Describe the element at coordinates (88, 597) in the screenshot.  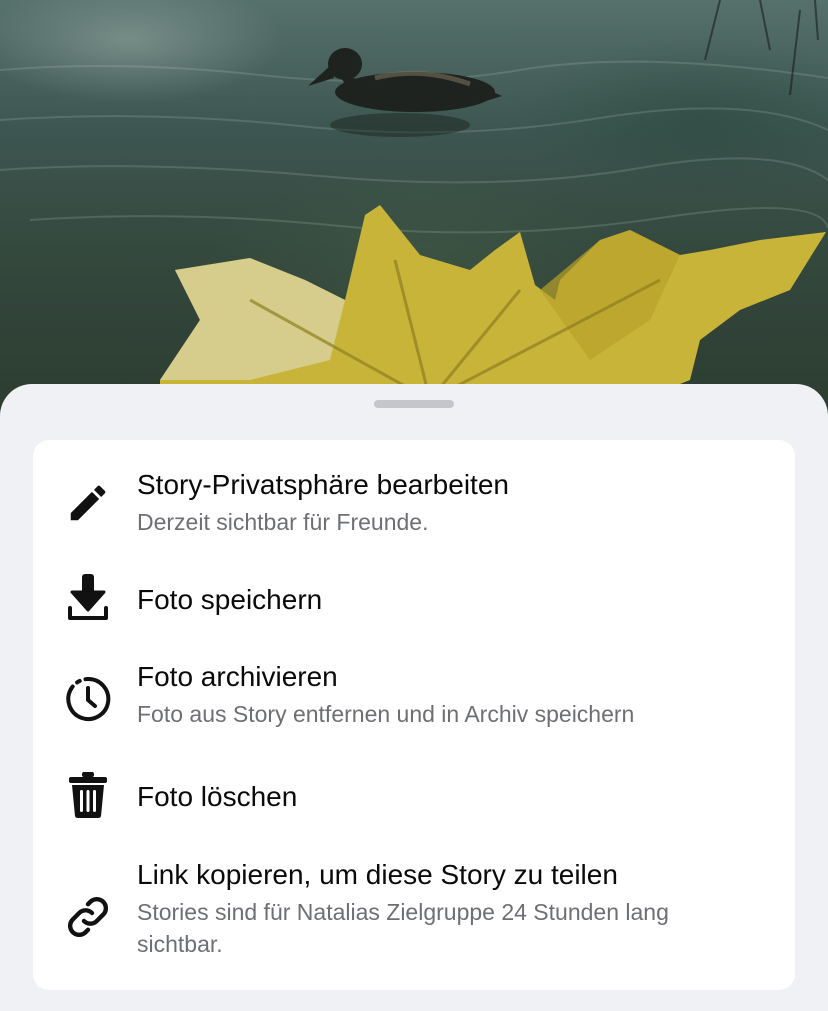
I see `download-icon` at that location.